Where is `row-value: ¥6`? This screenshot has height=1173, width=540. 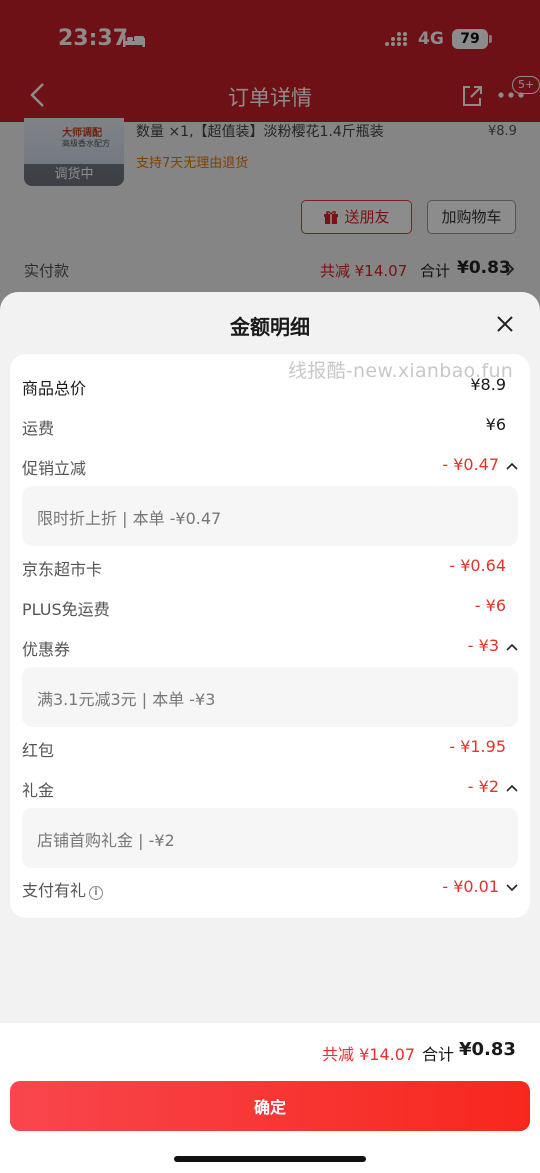 row-value: ¥6 is located at coordinates (495, 424).